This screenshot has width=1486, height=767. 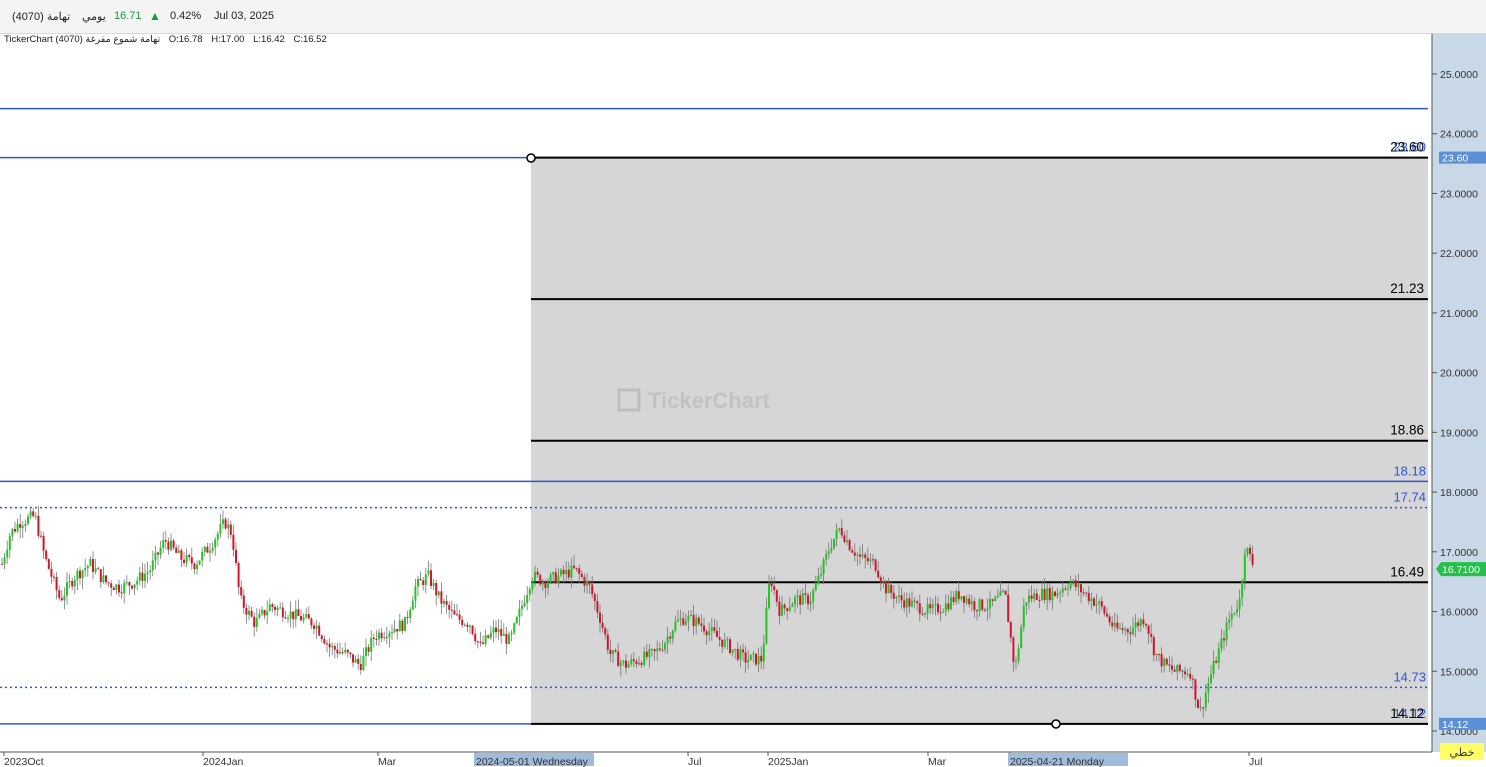 I want to click on x-tick-label: 2024Jan, so click(x=223, y=761).